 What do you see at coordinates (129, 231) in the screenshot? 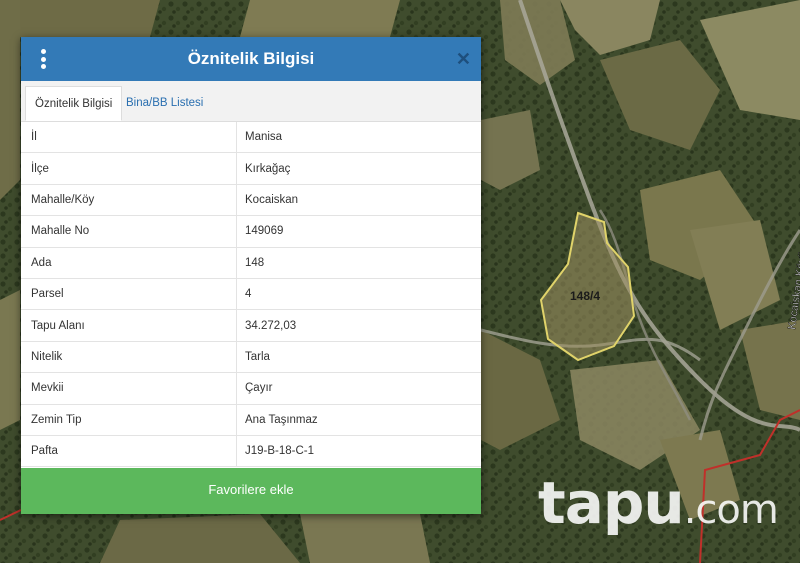
I see `row-label: Mahalle No` at bounding box center [129, 231].